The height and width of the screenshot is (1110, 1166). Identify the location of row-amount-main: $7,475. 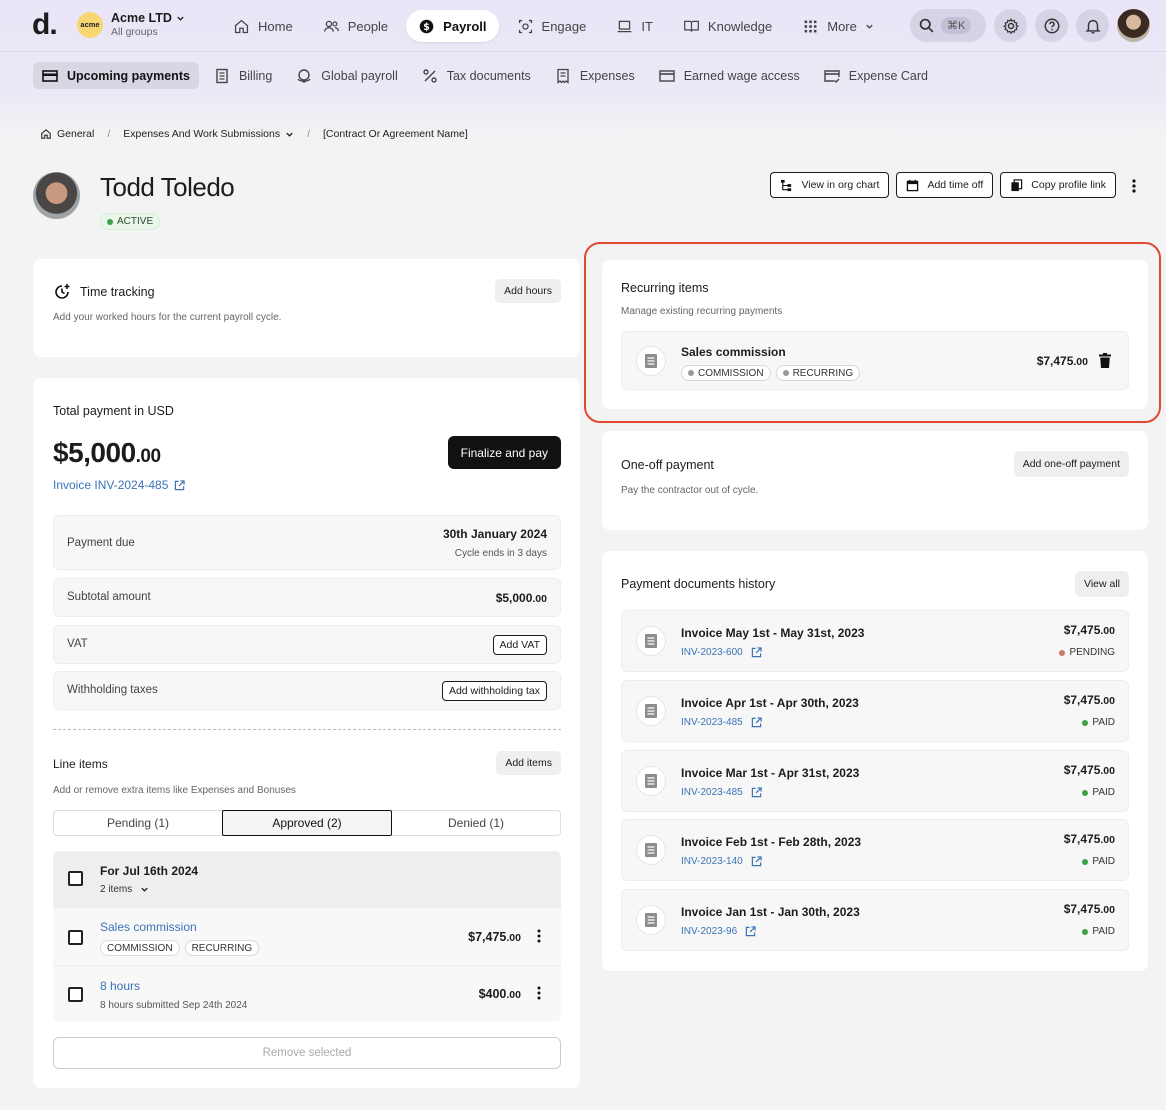
(487, 937).